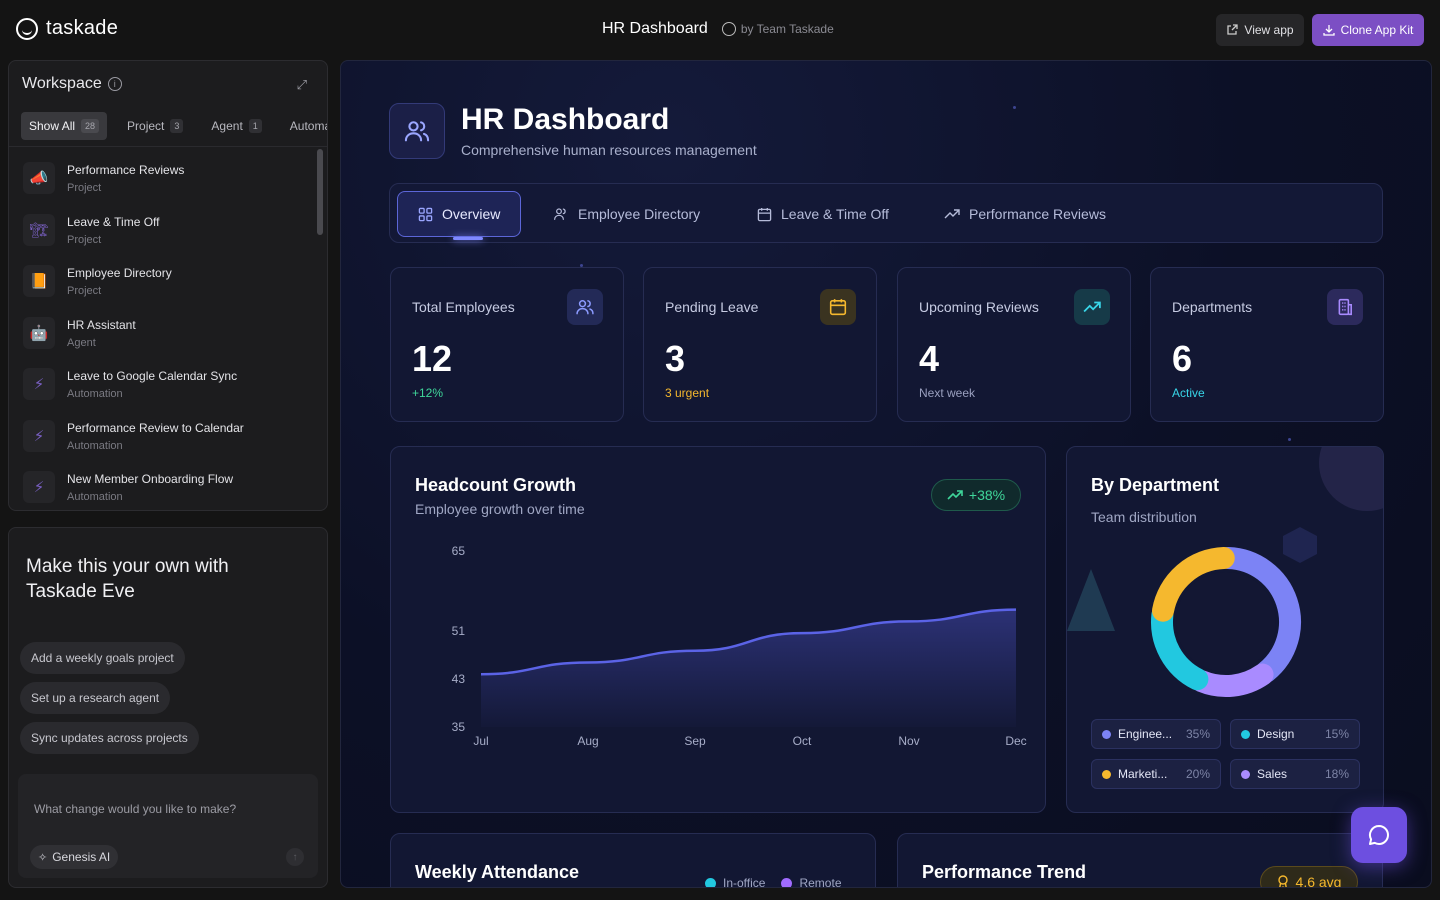 Image resolution: width=1440 pixels, height=900 pixels. I want to click on model-selector: ✧ Genesis AI, so click(74, 857).